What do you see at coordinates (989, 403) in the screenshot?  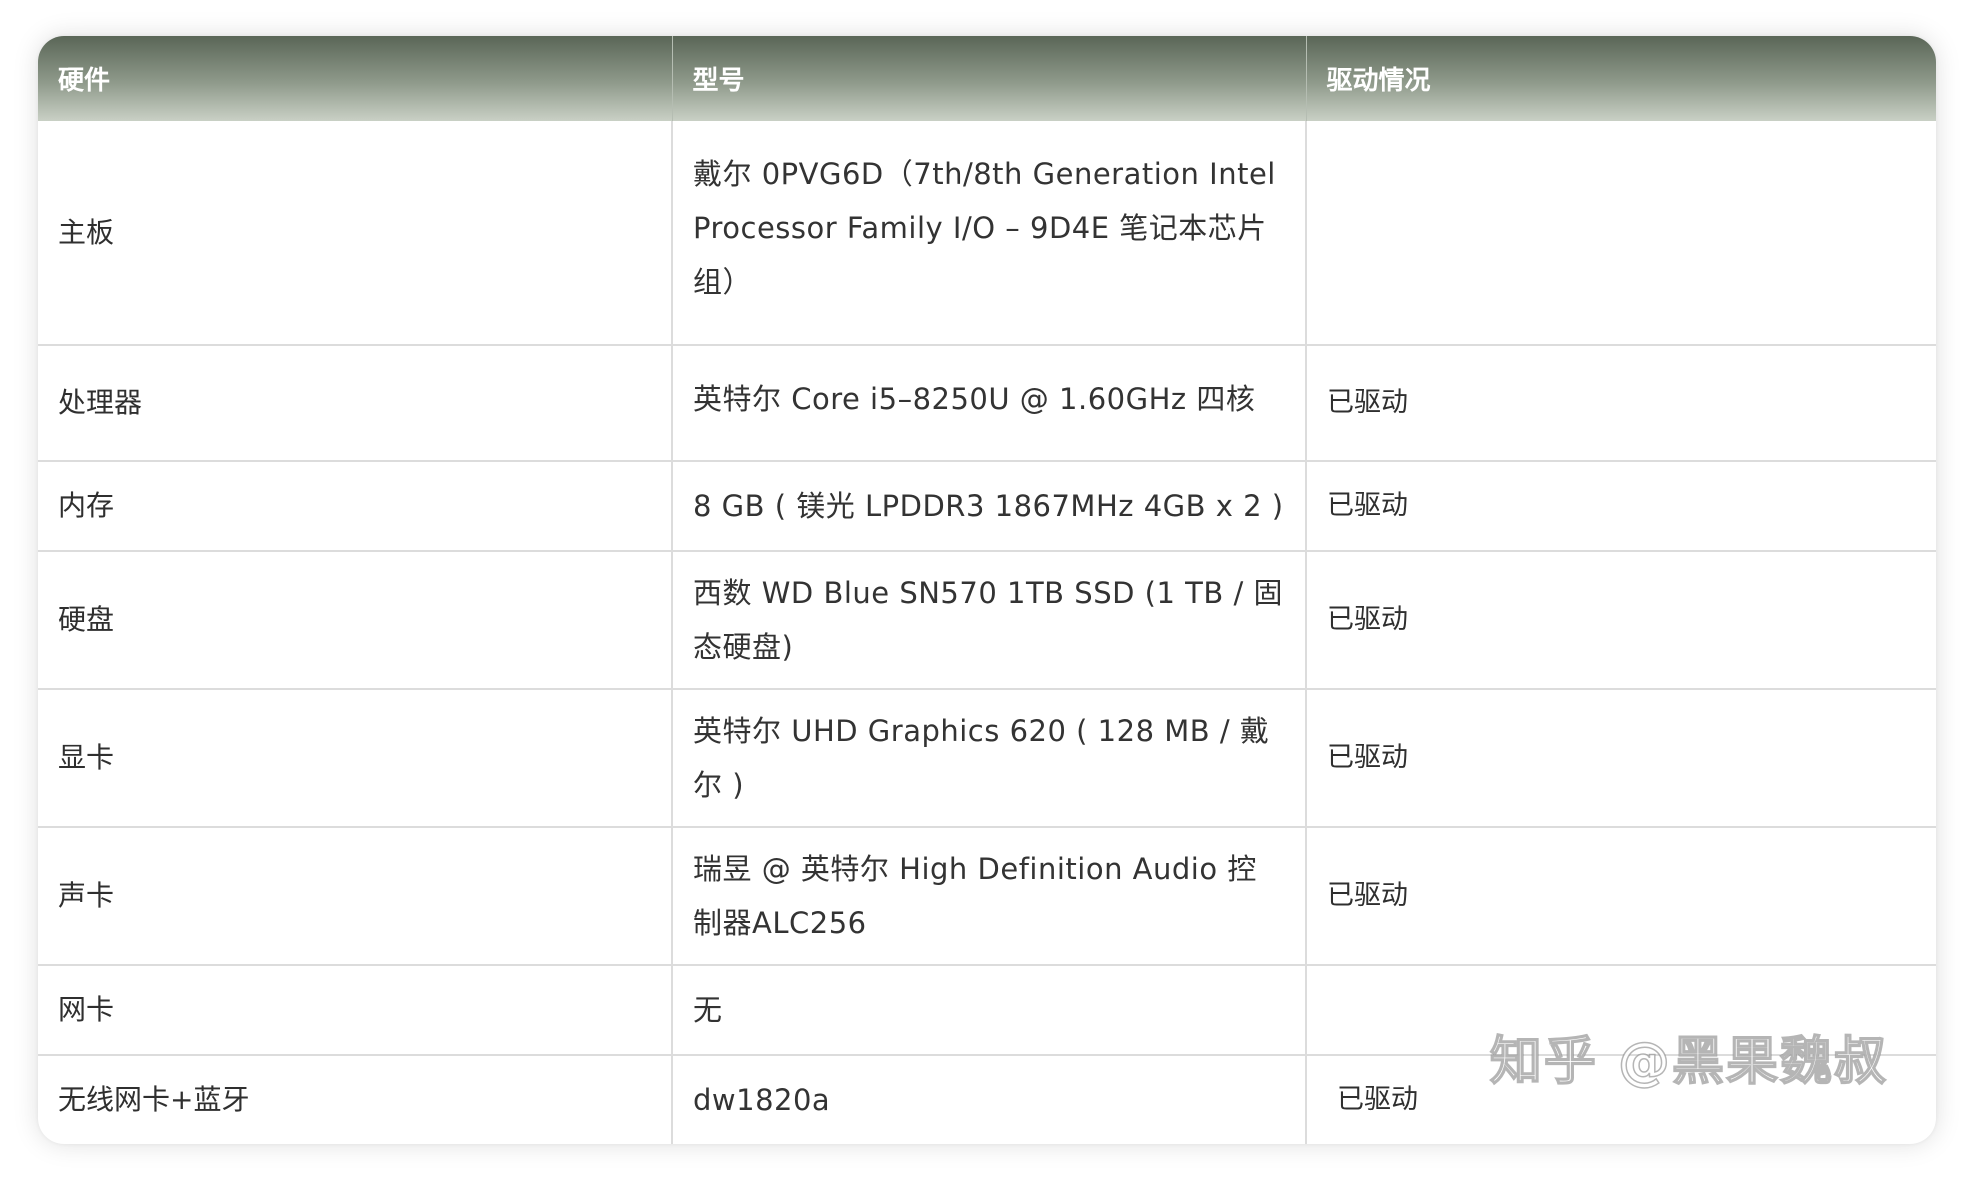 I see `model-cell: 英特尔 Core i5–8250U @ 1.60GHz 四核` at bounding box center [989, 403].